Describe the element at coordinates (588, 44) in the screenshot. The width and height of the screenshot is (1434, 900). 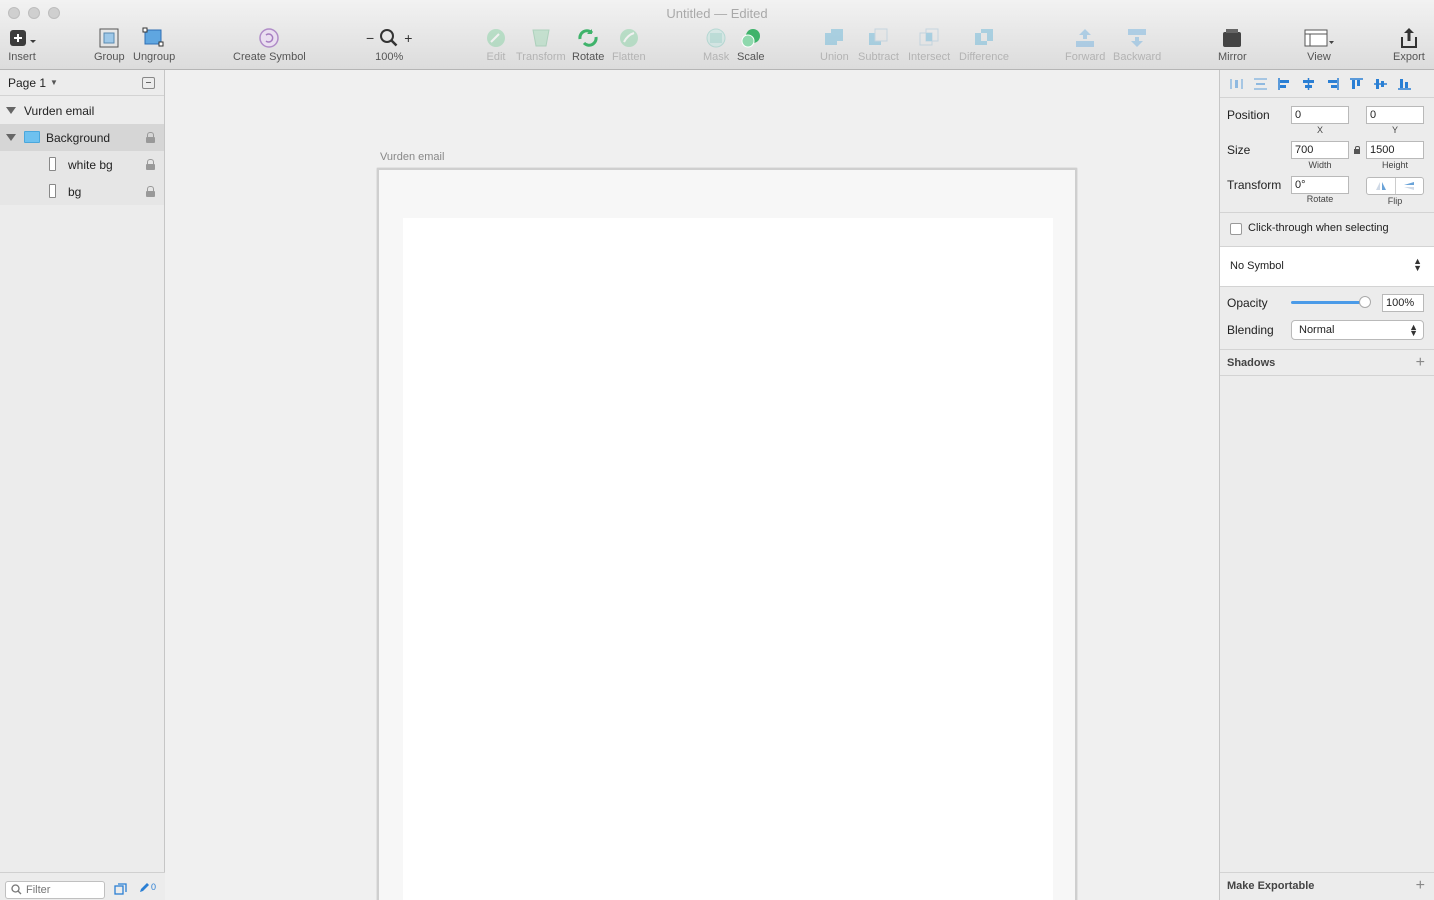
I see `rotate-button: Rotate` at that location.